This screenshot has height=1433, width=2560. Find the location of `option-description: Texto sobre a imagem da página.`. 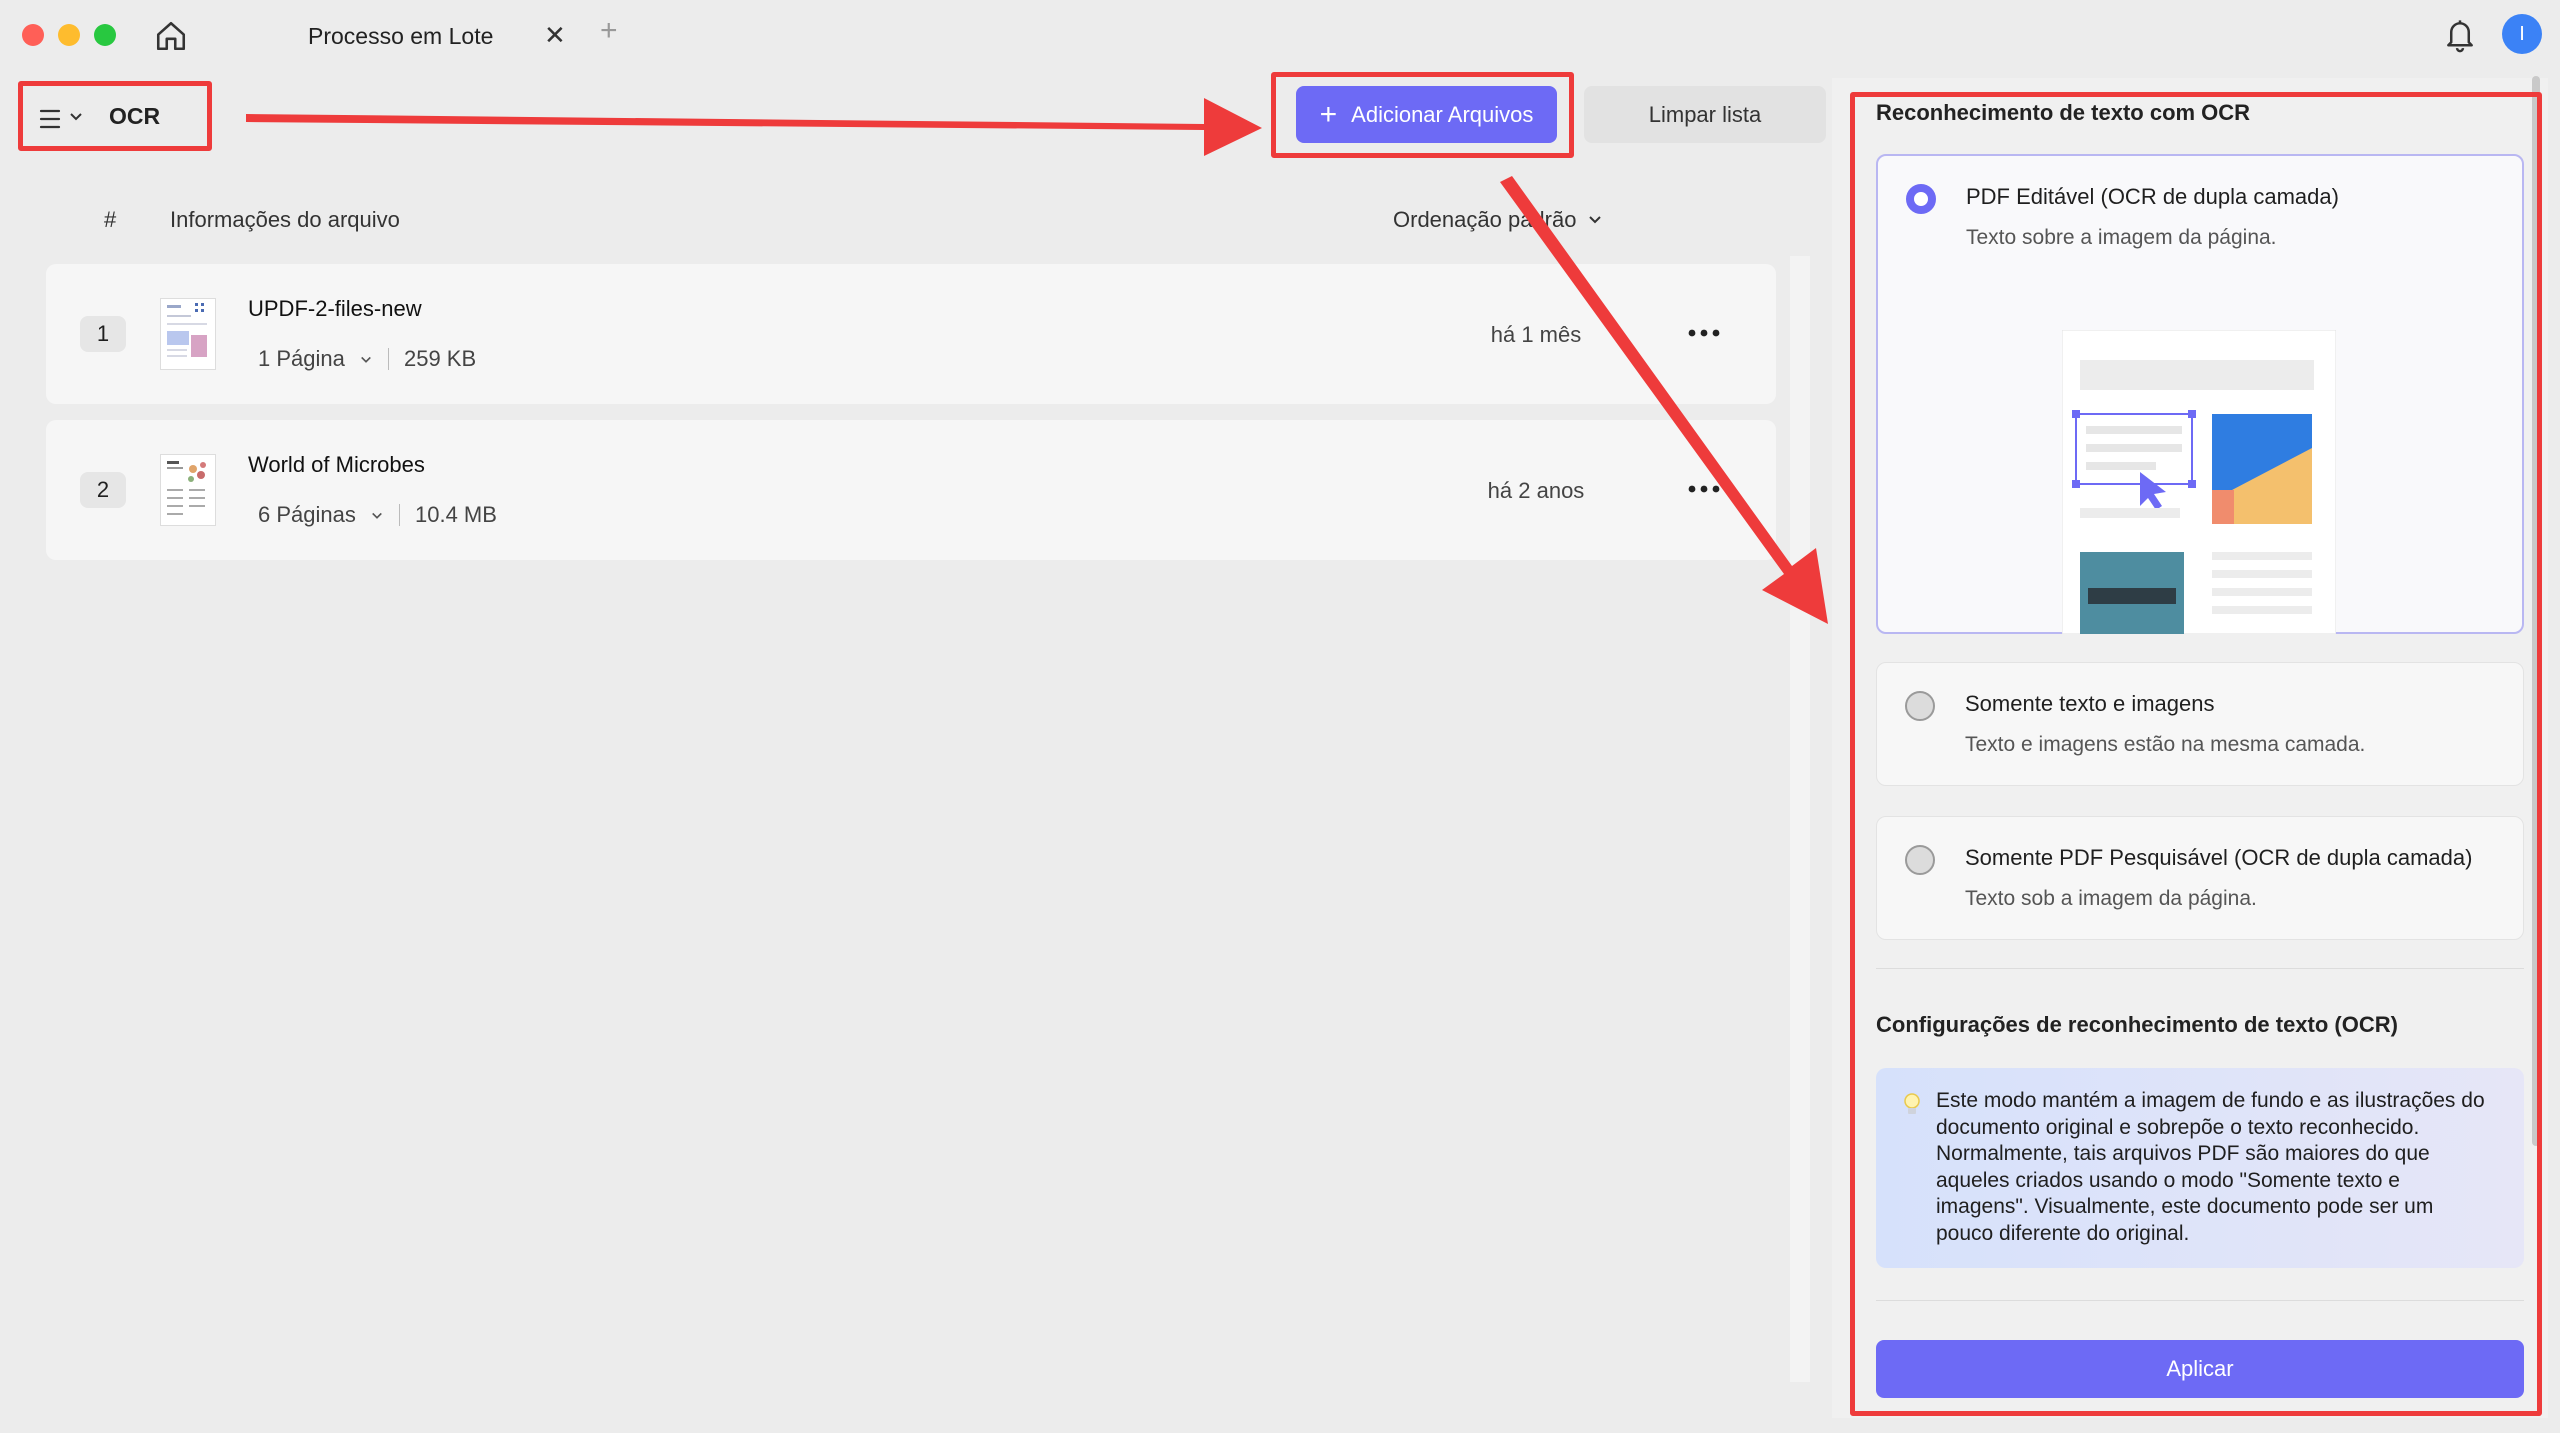

option-description: Texto sobre a imagem da página. is located at coordinates (2121, 237).